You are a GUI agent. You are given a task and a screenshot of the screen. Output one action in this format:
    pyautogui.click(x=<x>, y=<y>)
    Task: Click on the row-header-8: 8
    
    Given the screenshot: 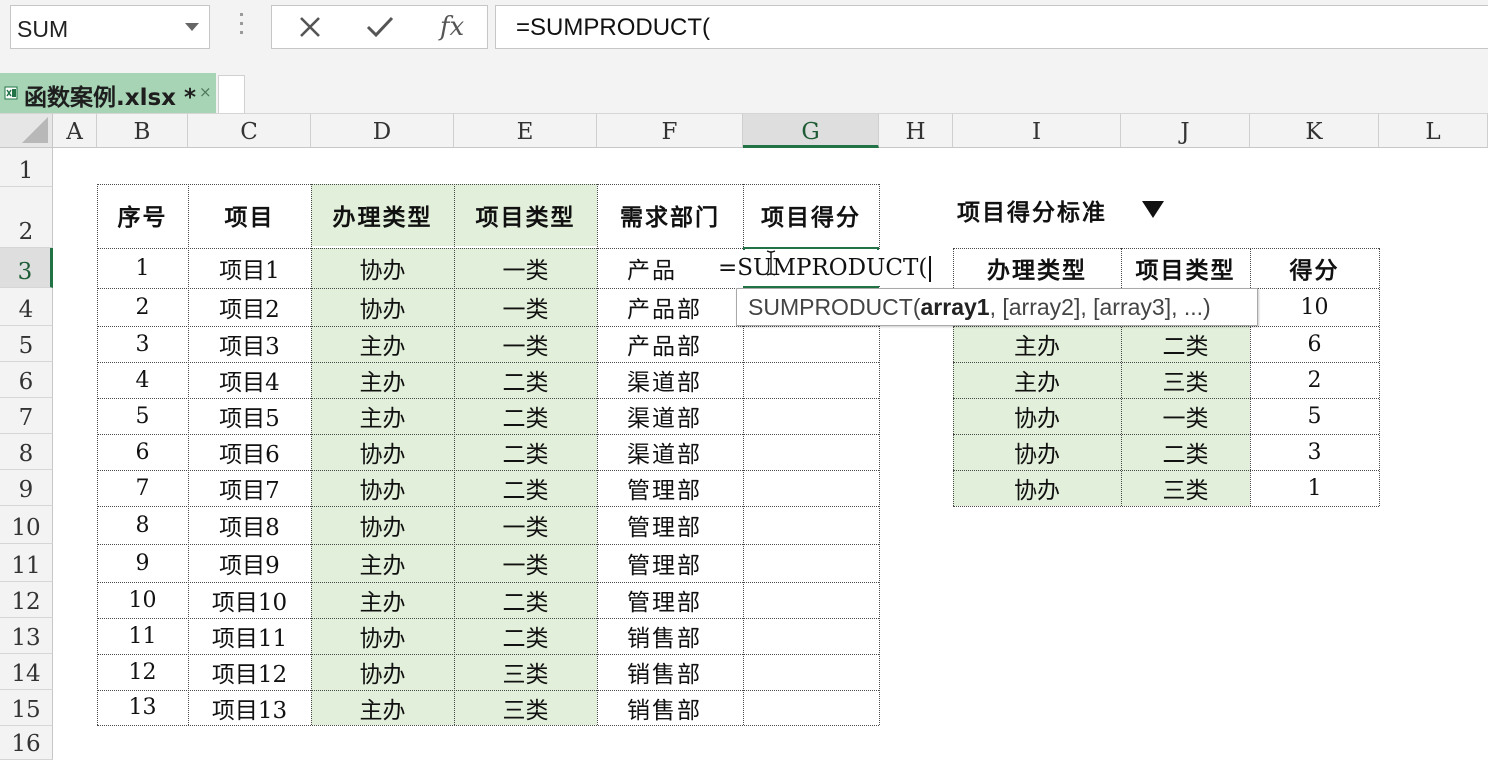 What is the action you would take?
    pyautogui.click(x=26, y=452)
    